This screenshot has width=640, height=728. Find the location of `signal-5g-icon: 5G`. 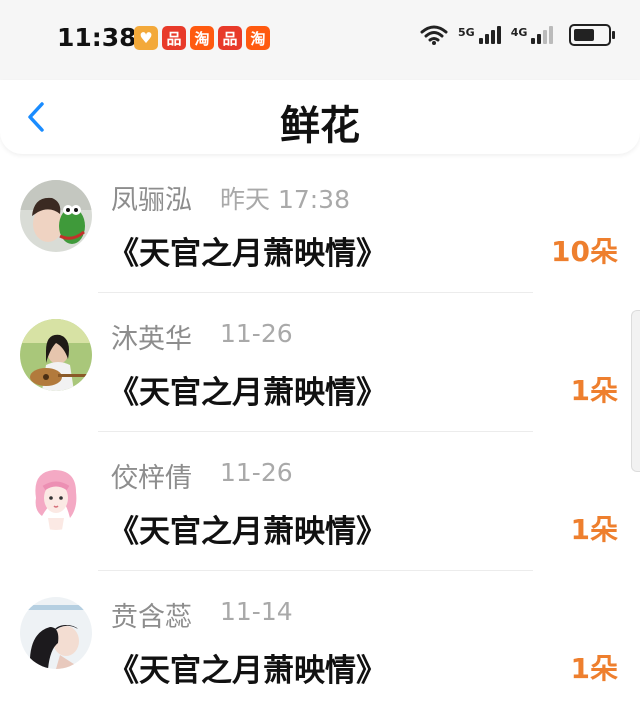

signal-5g-icon: 5G is located at coordinates (479, 35).